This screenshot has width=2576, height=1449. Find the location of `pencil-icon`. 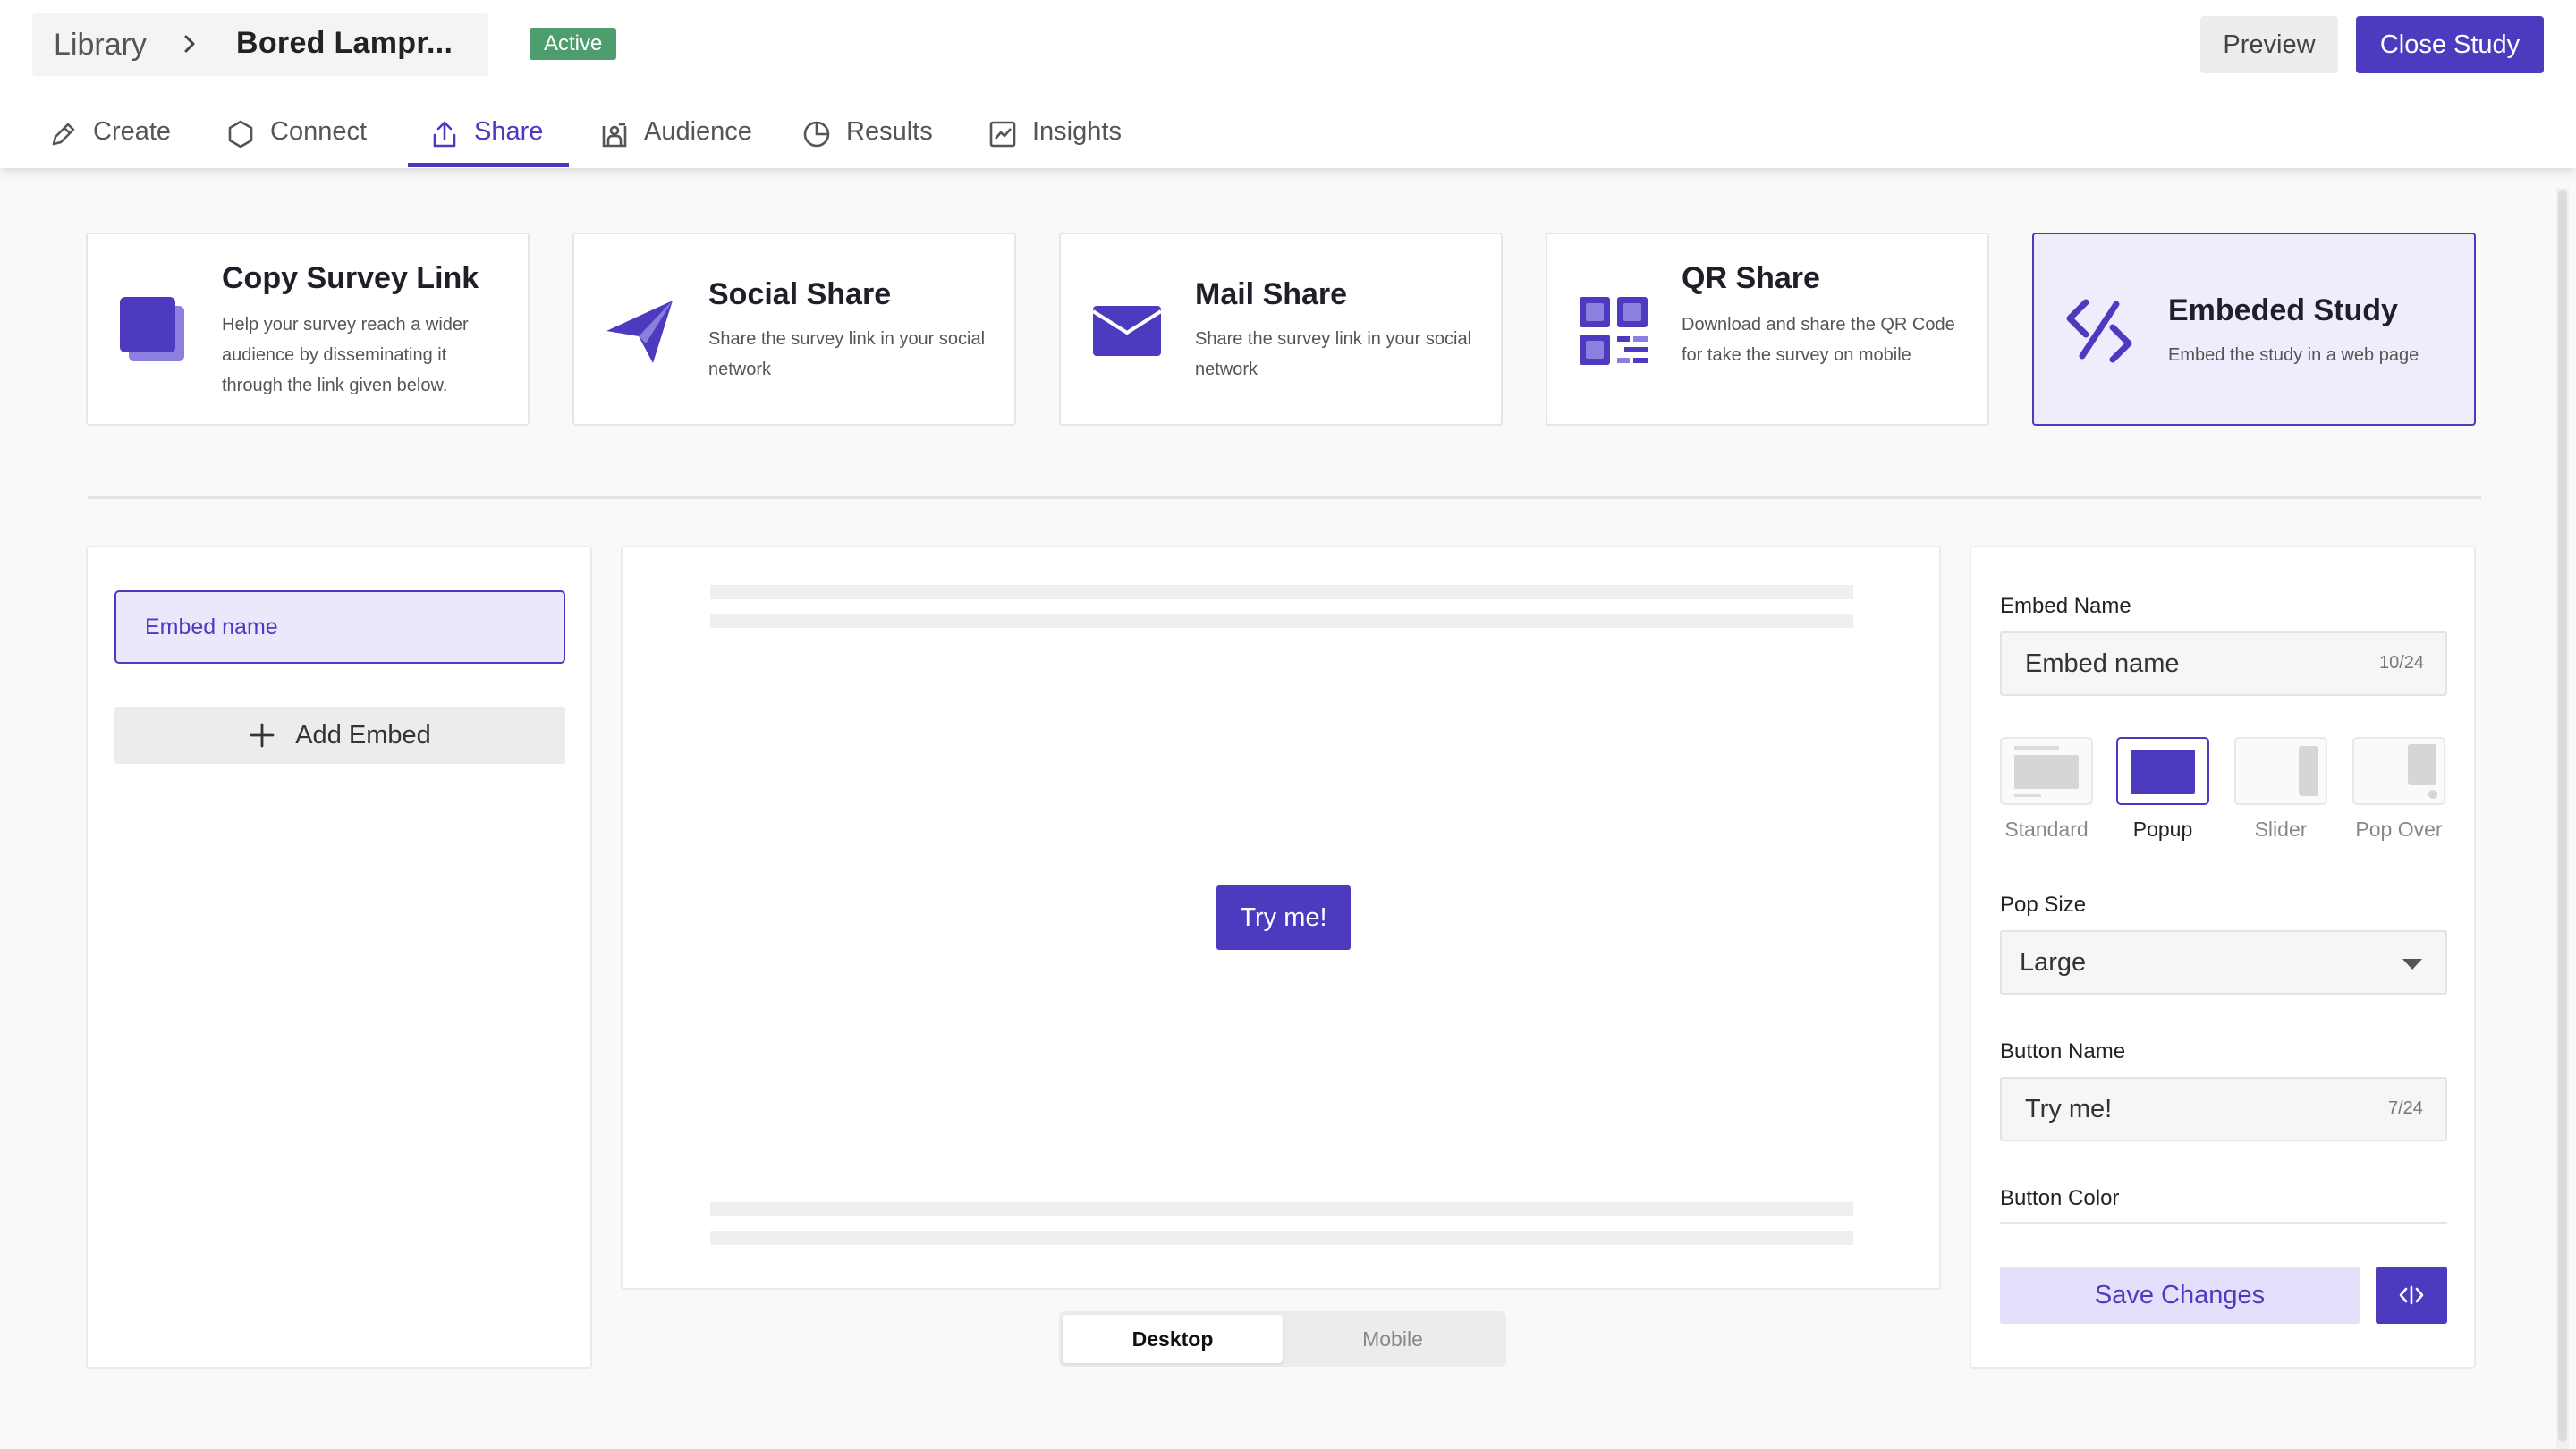

pencil-icon is located at coordinates (63, 134).